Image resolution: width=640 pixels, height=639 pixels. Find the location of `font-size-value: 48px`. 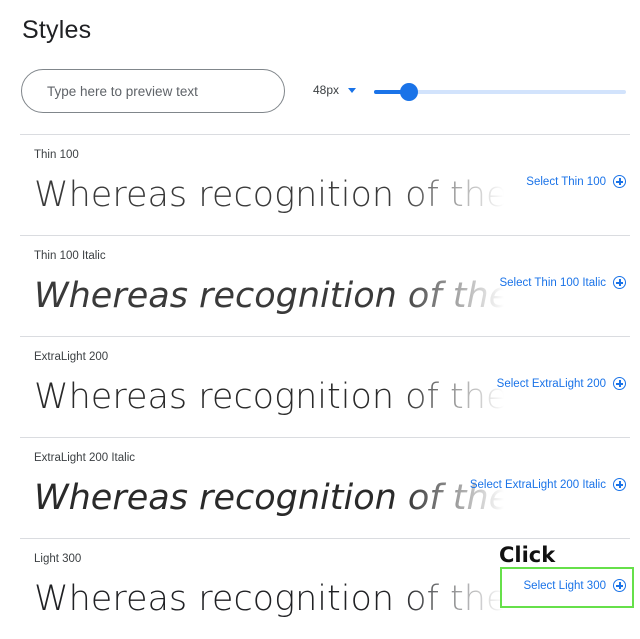

font-size-value: 48px is located at coordinates (326, 90).